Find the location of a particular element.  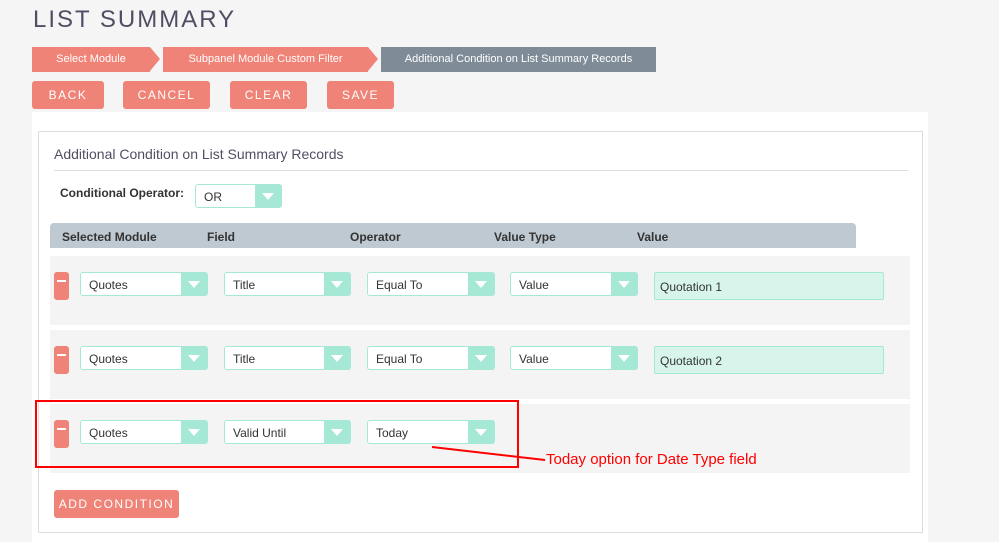

add-condition-button: ADD CONDITION is located at coordinates (116, 504).